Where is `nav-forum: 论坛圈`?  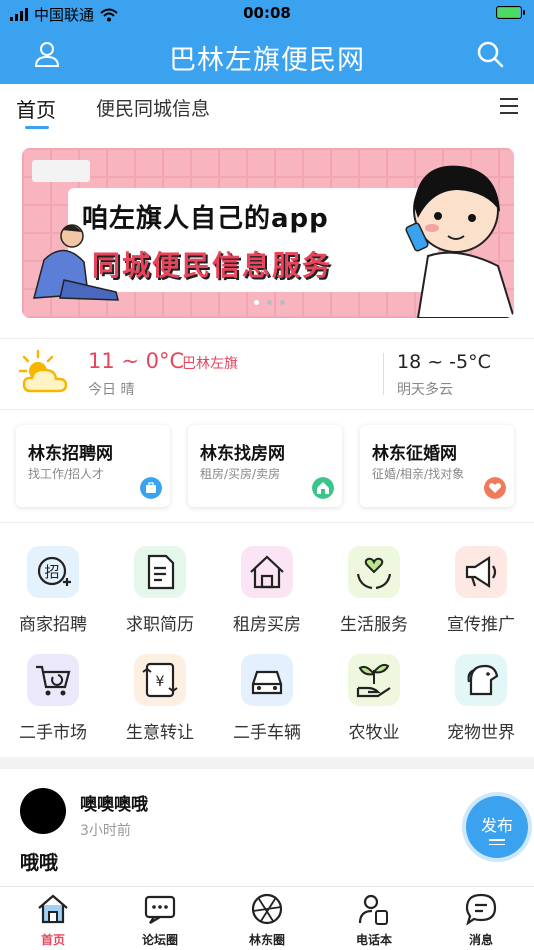 nav-forum: 论坛圈 is located at coordinates (160, 919).